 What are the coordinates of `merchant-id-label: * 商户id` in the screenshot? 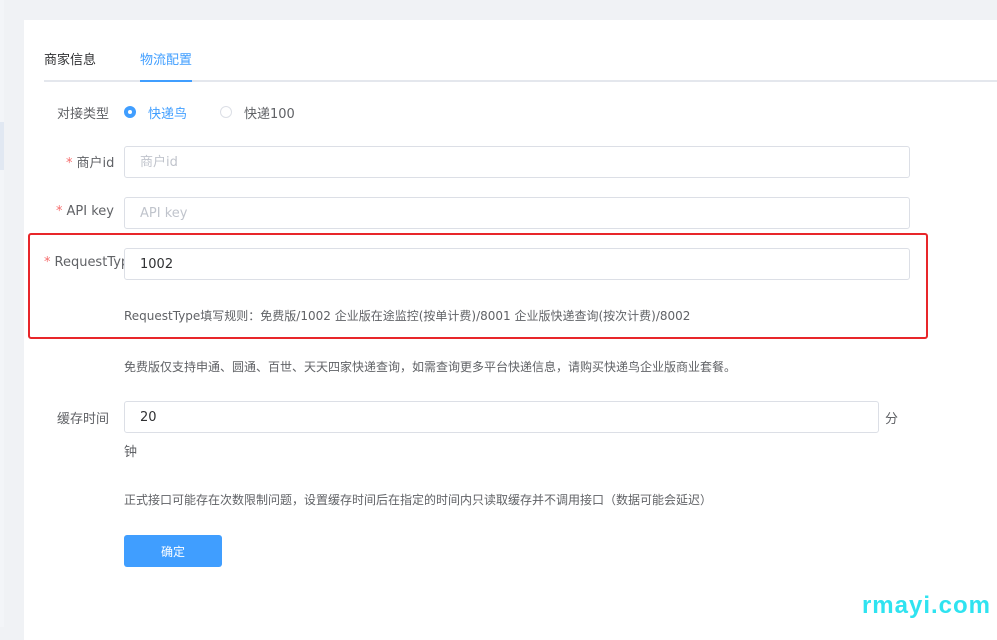 It's located at (90, 161).